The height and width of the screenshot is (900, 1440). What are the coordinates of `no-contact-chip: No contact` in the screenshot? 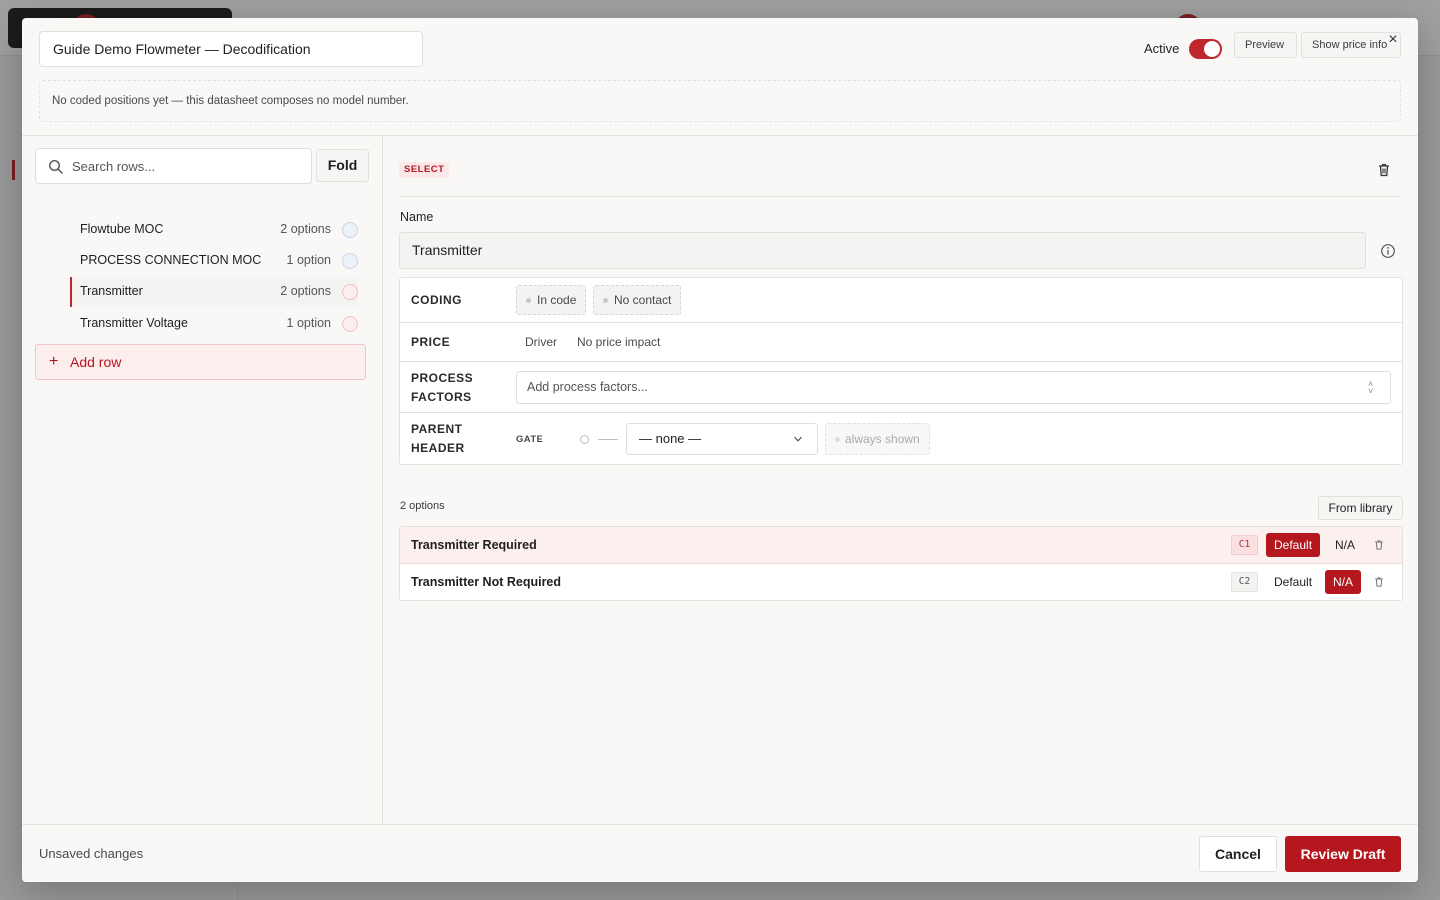 It's located at (637, 300).